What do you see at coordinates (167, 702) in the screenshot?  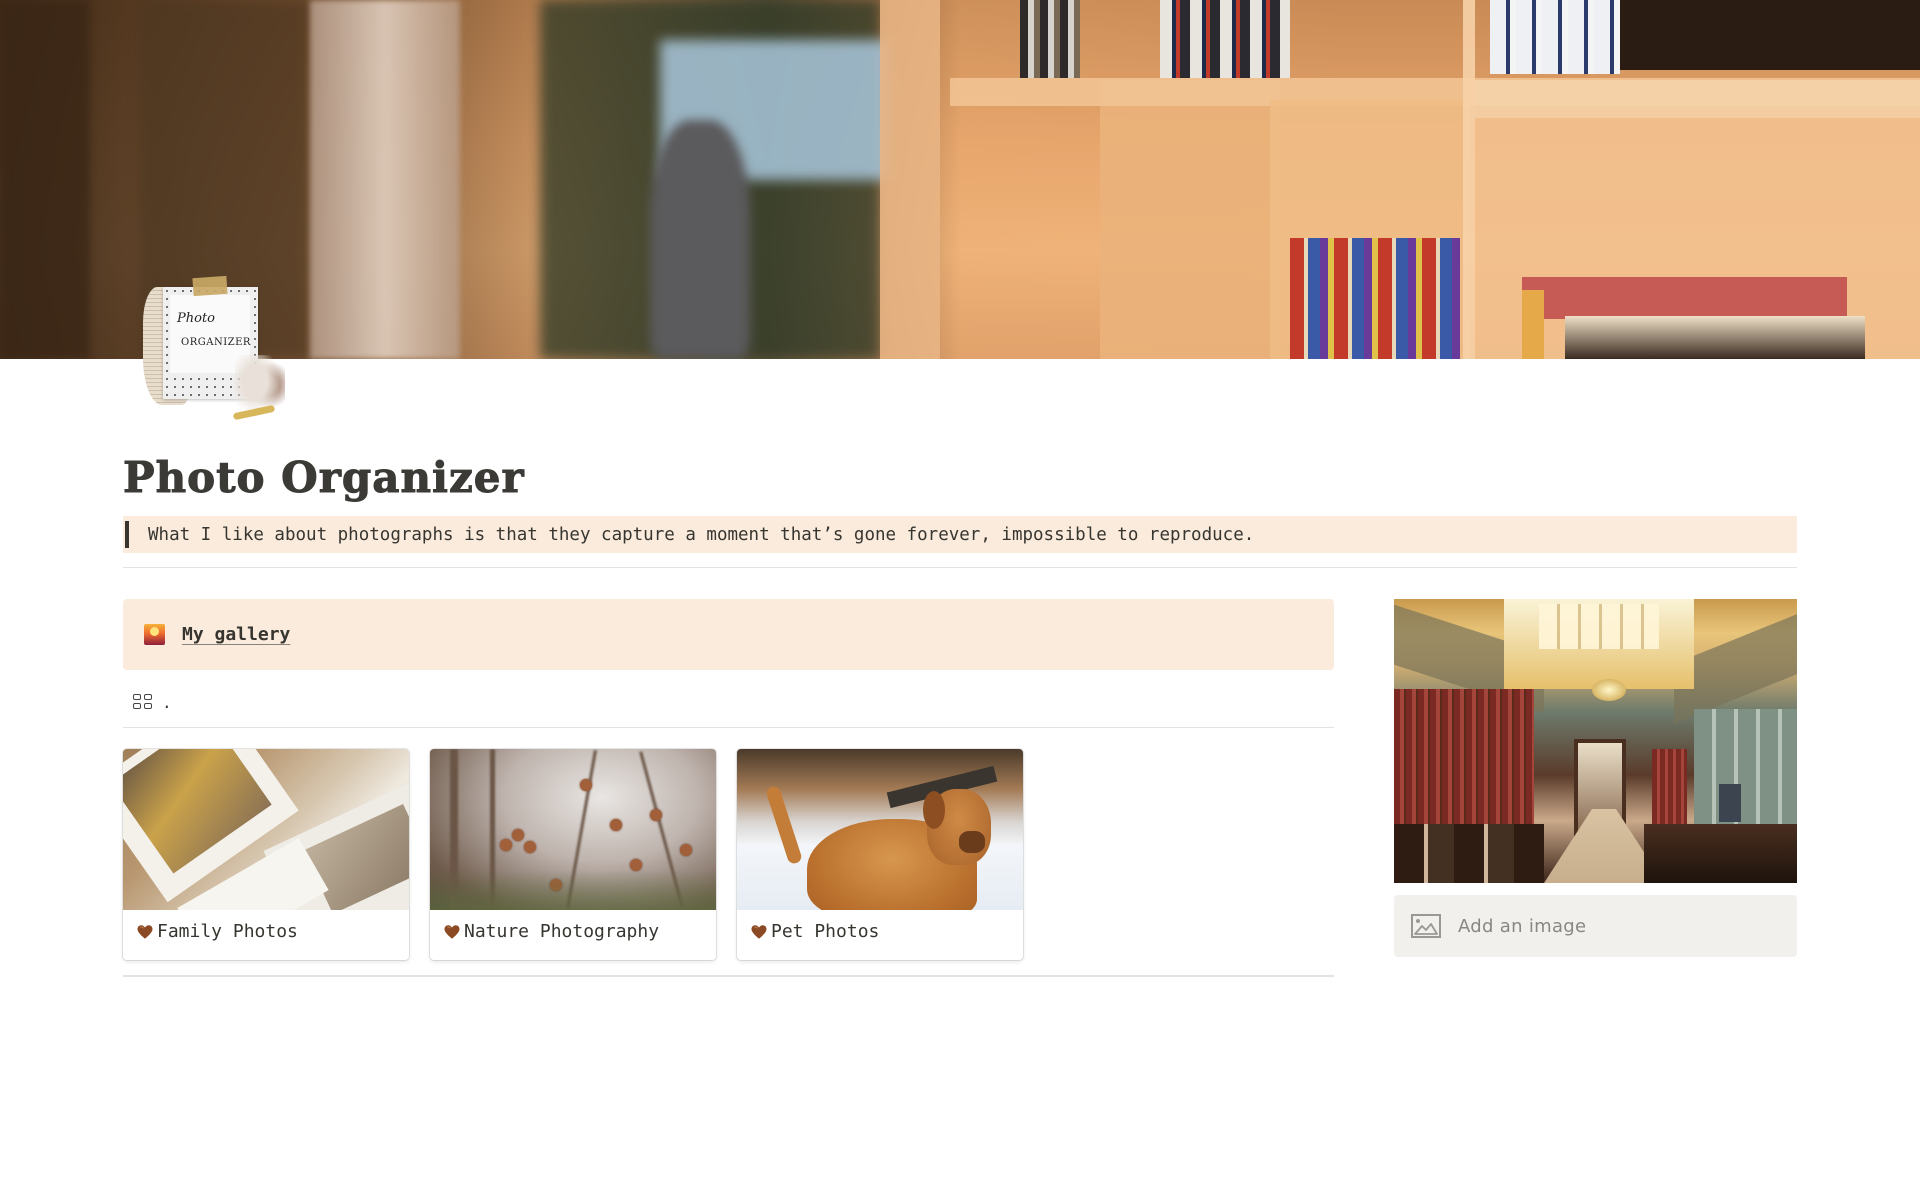 I see `view-name: .` at bounding box center [167, 702].